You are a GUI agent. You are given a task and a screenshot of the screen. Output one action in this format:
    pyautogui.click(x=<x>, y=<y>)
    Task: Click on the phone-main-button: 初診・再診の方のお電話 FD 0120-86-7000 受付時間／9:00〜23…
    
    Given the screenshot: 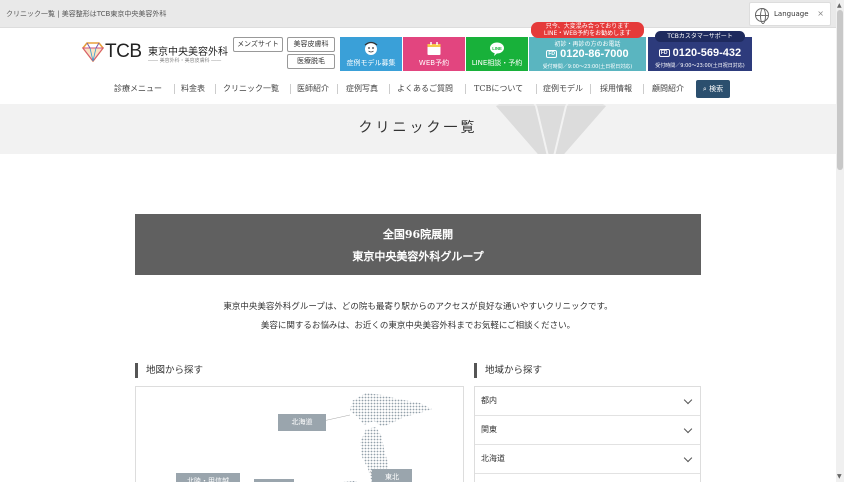 What is the action you would take?
    pyautogui.click(x=587, y=54)
    